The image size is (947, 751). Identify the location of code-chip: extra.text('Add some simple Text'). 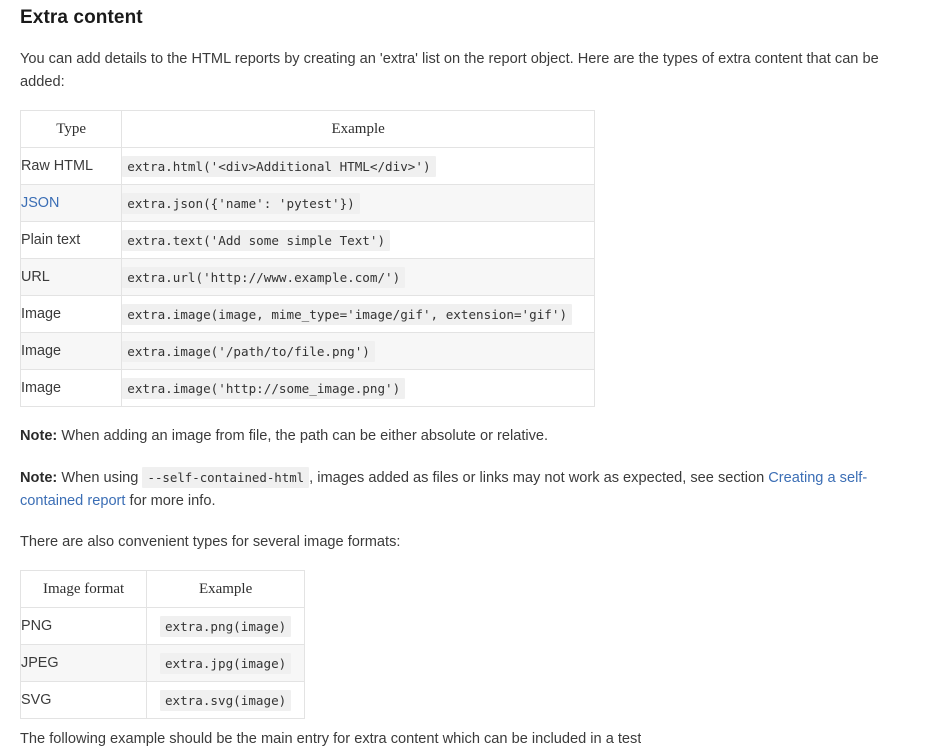
(256, 240).